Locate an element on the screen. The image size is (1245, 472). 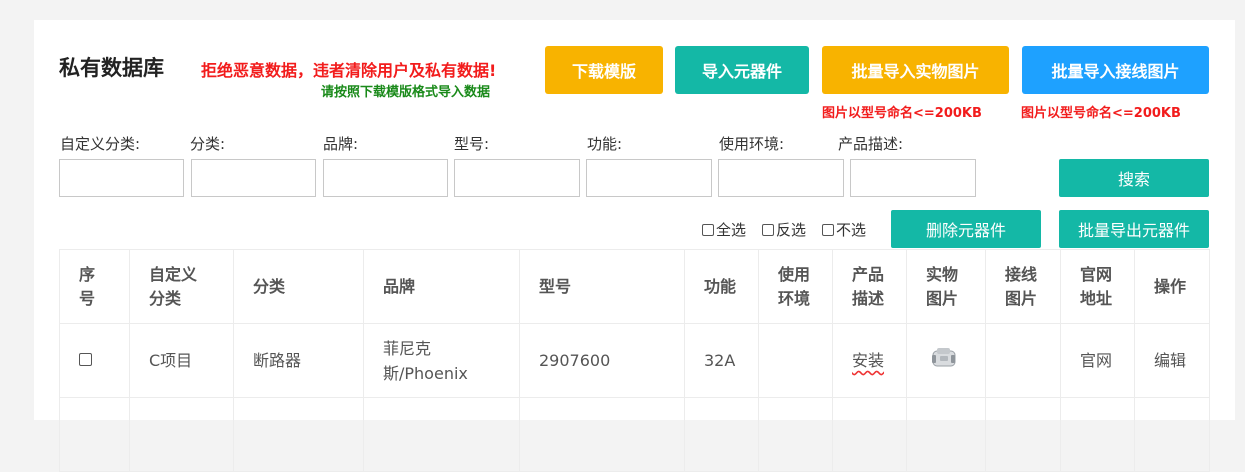
custom-category-label: 自定义分类: is located at coordinates (100, 144).